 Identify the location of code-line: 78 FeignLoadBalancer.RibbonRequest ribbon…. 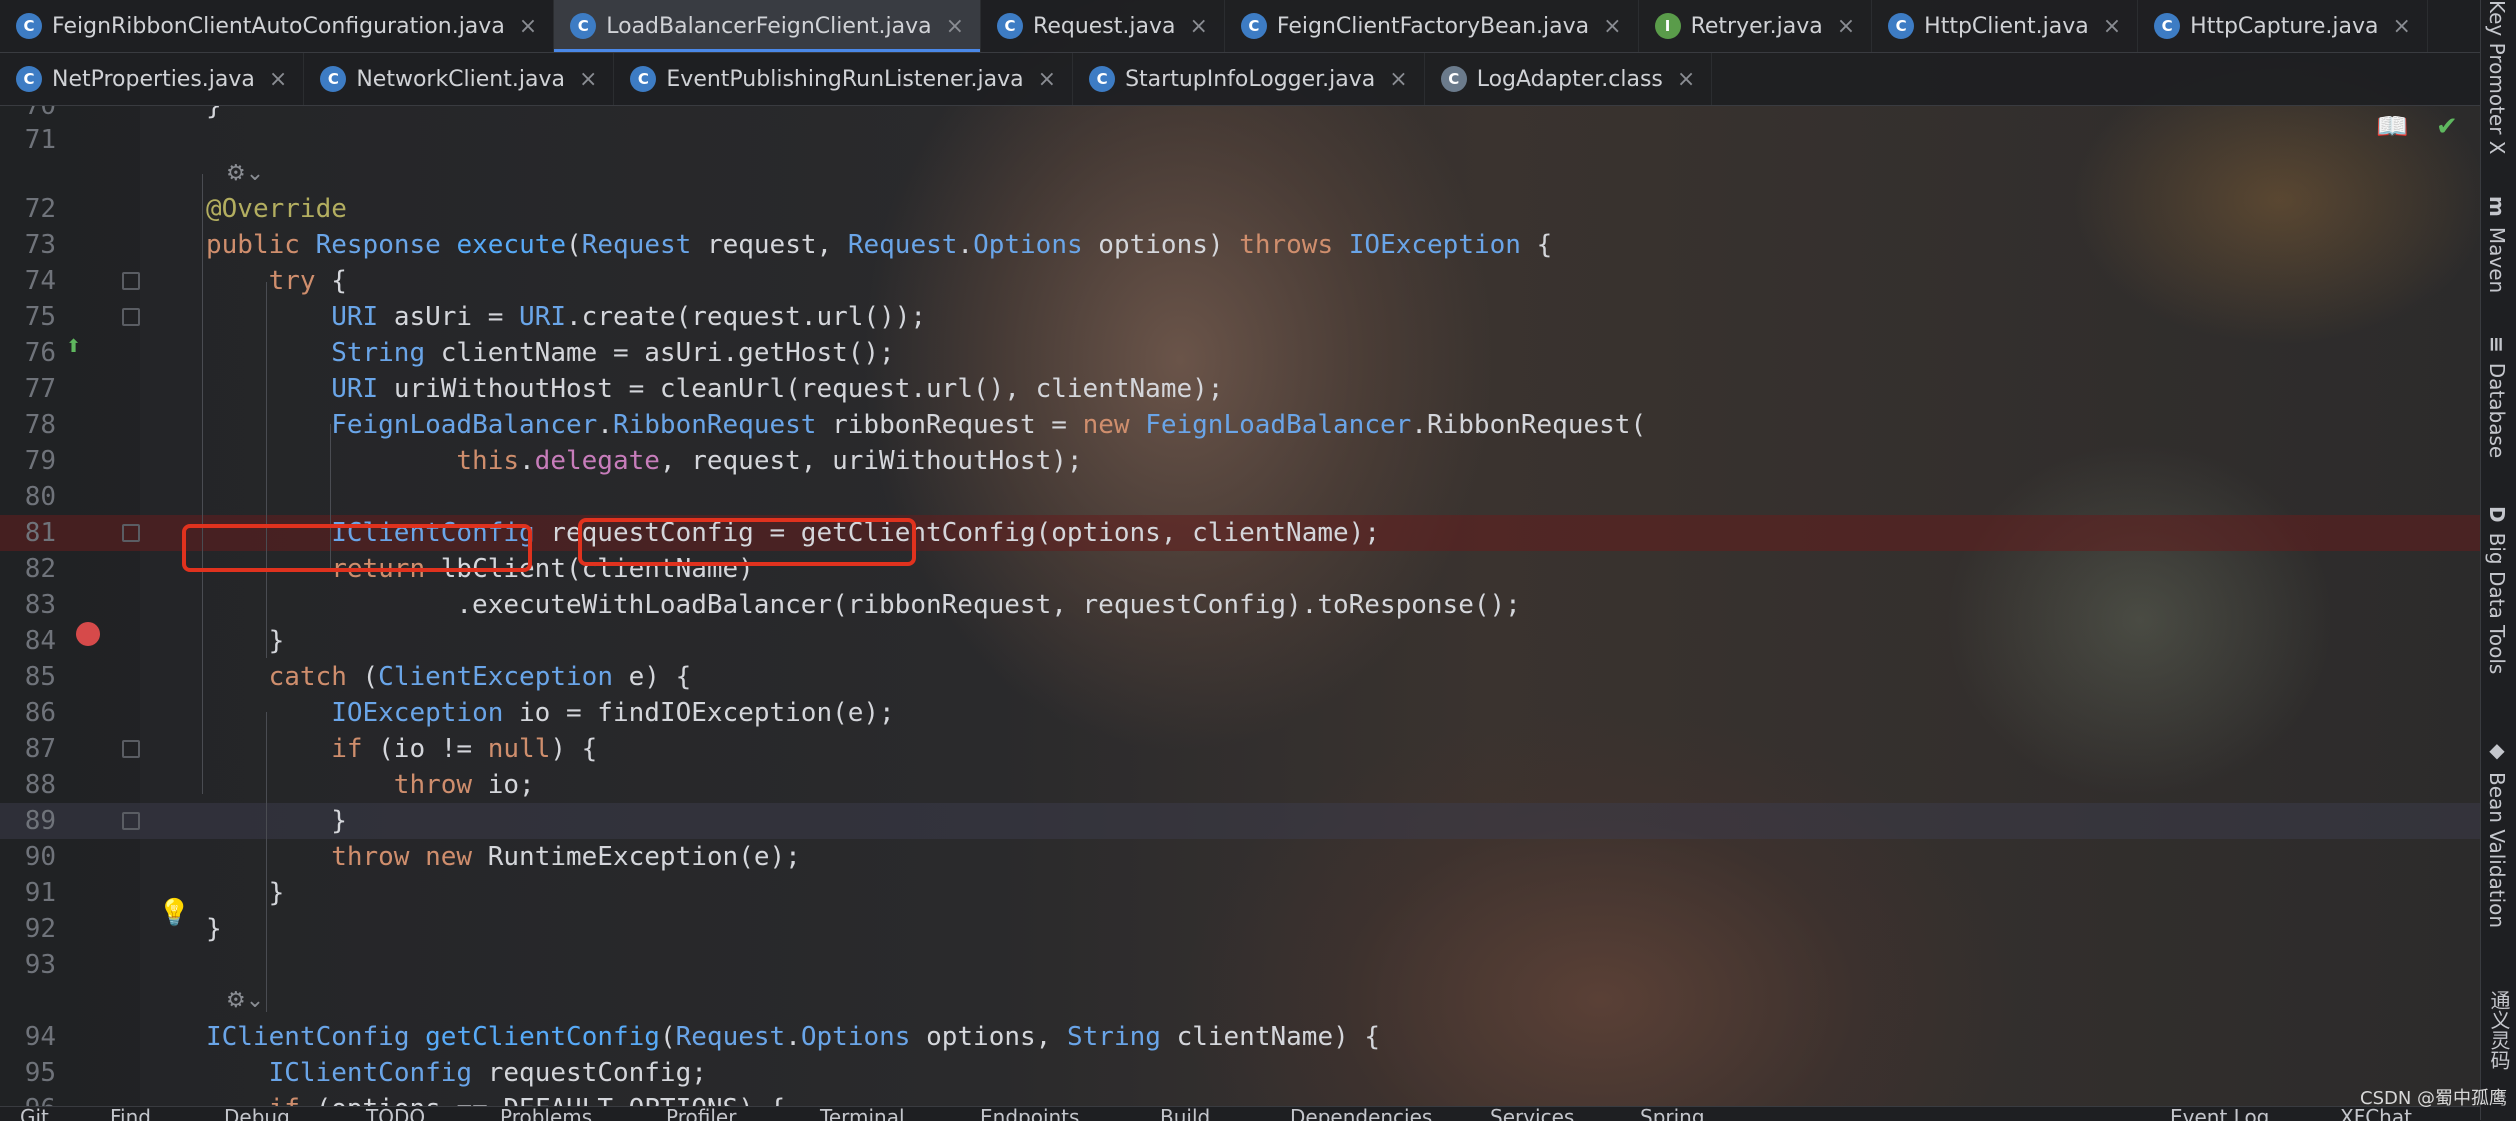
(1240, 425).